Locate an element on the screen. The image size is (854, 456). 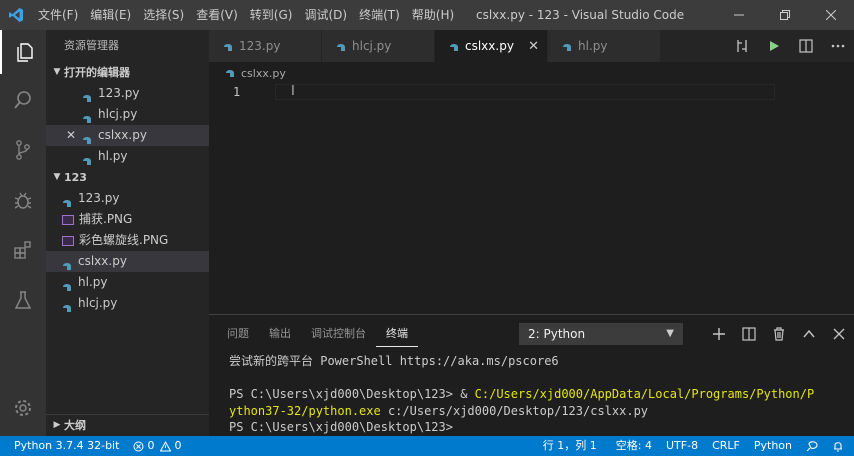
split-editor-icon is located at coordinates (806, 46).